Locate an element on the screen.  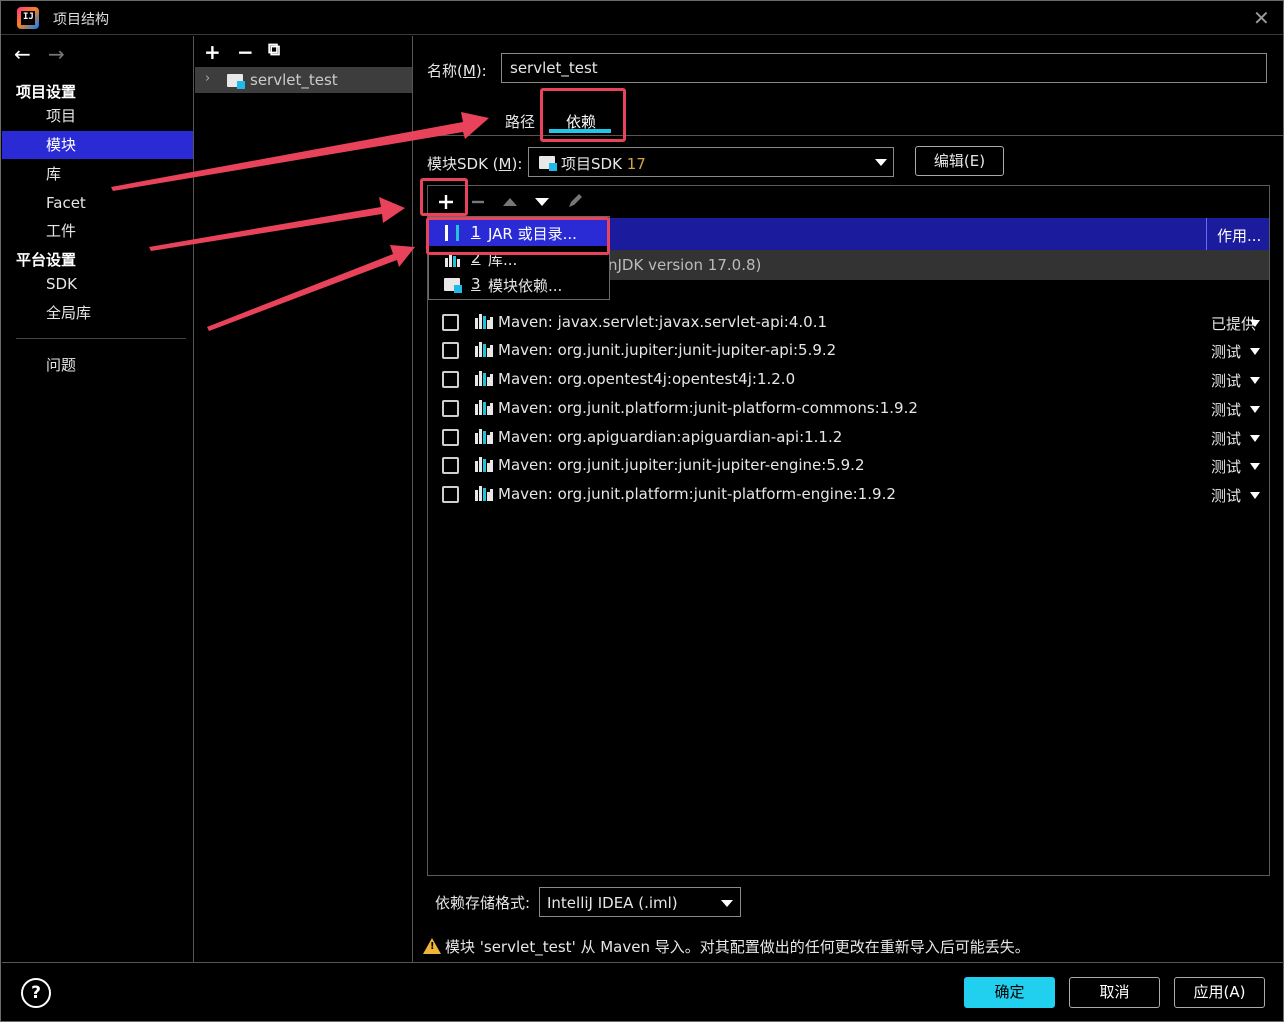
nav-item-global-libraries: 全局库 is located at coordinates (97, 313).